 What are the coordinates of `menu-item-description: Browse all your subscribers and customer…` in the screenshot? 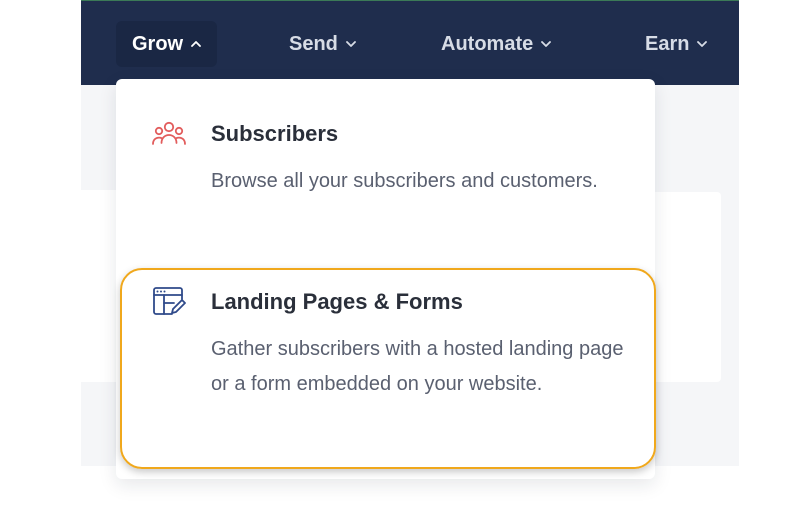 It's located at (404, 181).